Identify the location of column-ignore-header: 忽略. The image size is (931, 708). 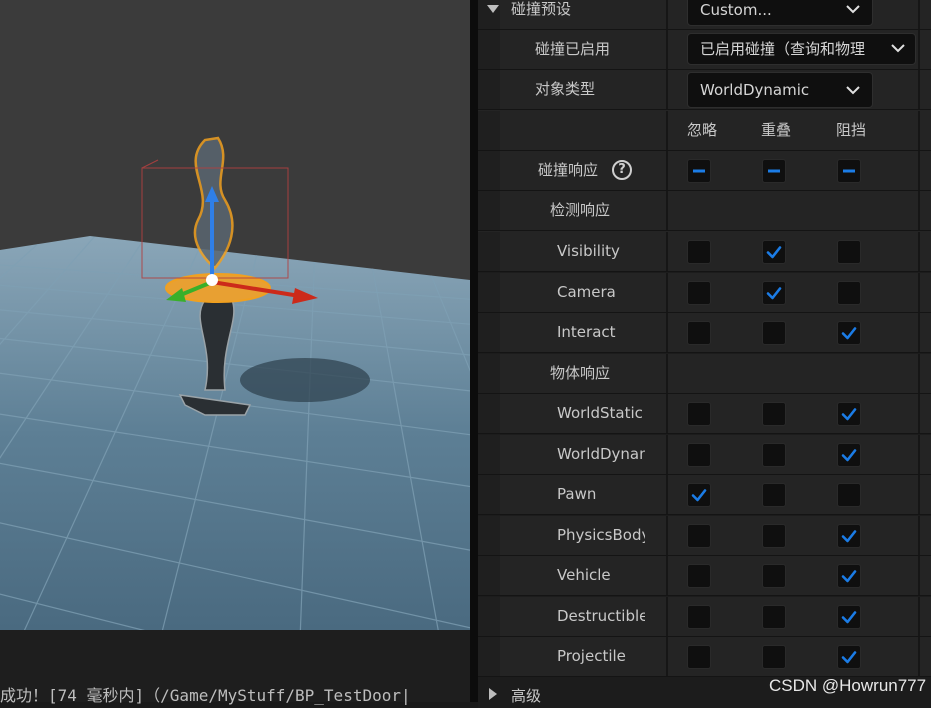
(702, 130).